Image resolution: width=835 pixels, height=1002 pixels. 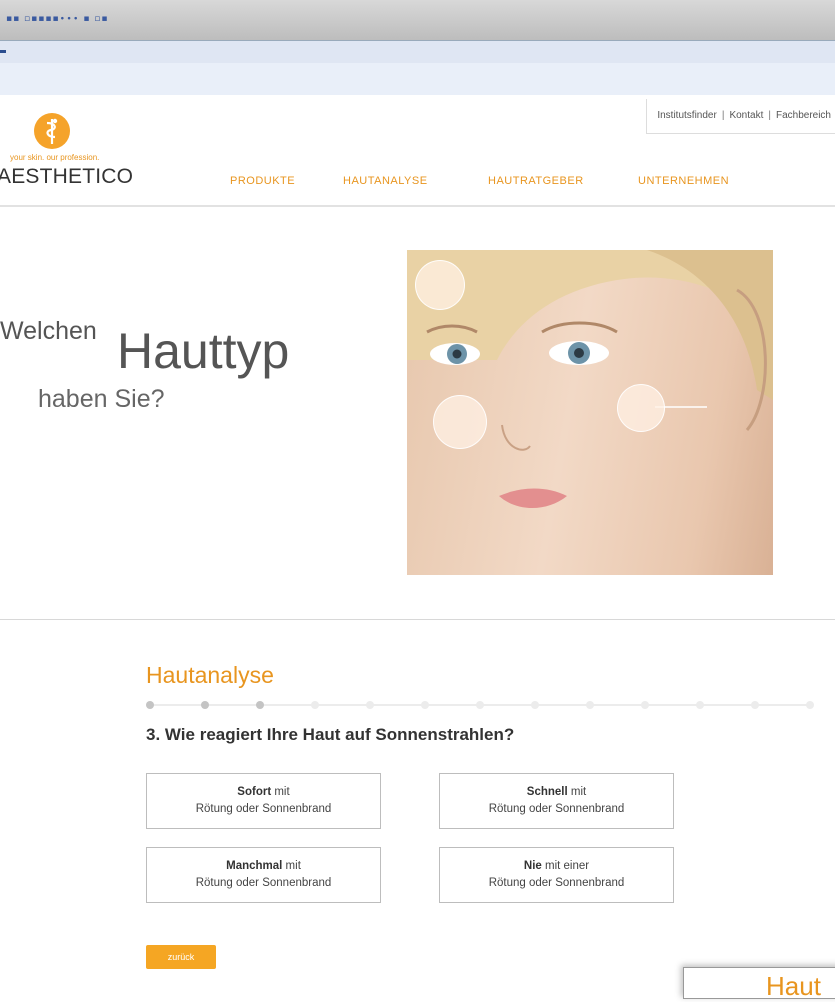 I want to click on nav-produkte: PRODUKTE, so click(x=262, y=181).